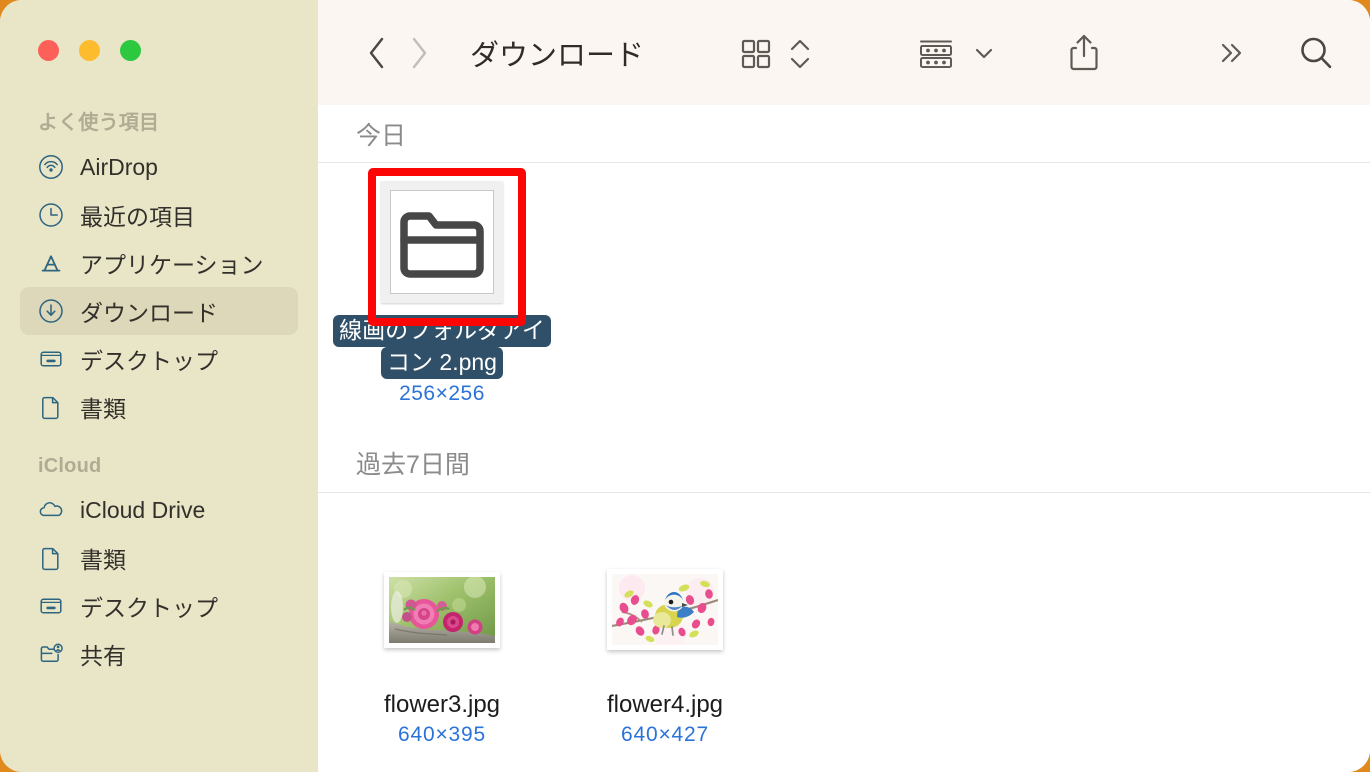 Image resolution: width=1370 pixels, height=772 pixels. I want to click on sidebar-item-label: AirDrop, so click(119, 166).